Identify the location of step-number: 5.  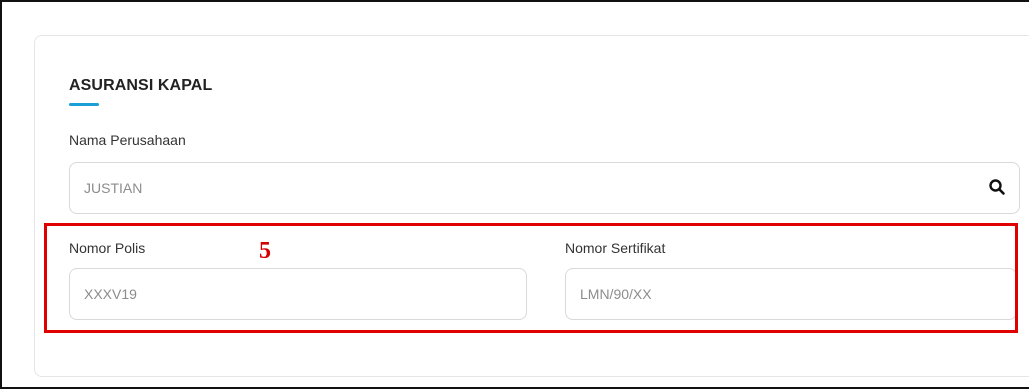
(265, 251).